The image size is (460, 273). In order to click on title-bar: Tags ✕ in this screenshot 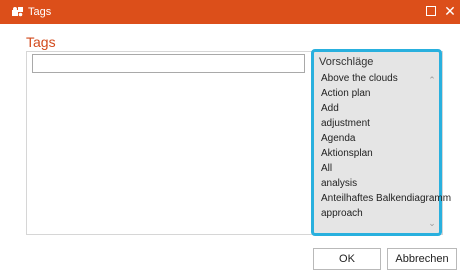, I will do `click(230, 12)`.